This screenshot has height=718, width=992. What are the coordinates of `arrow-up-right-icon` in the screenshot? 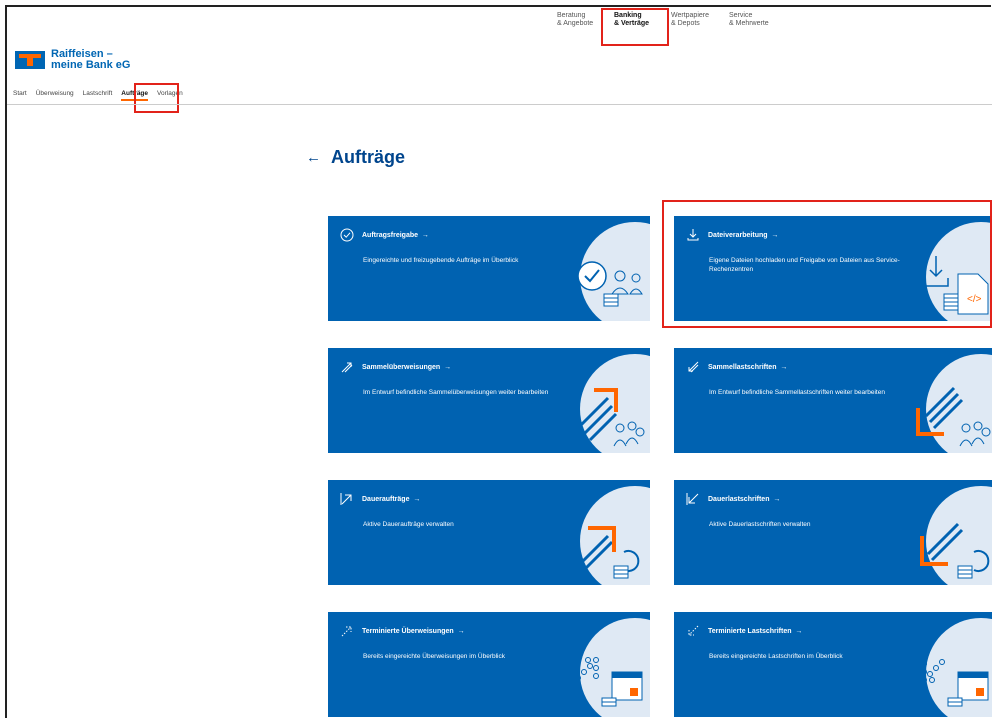 It's located at (346, 499).